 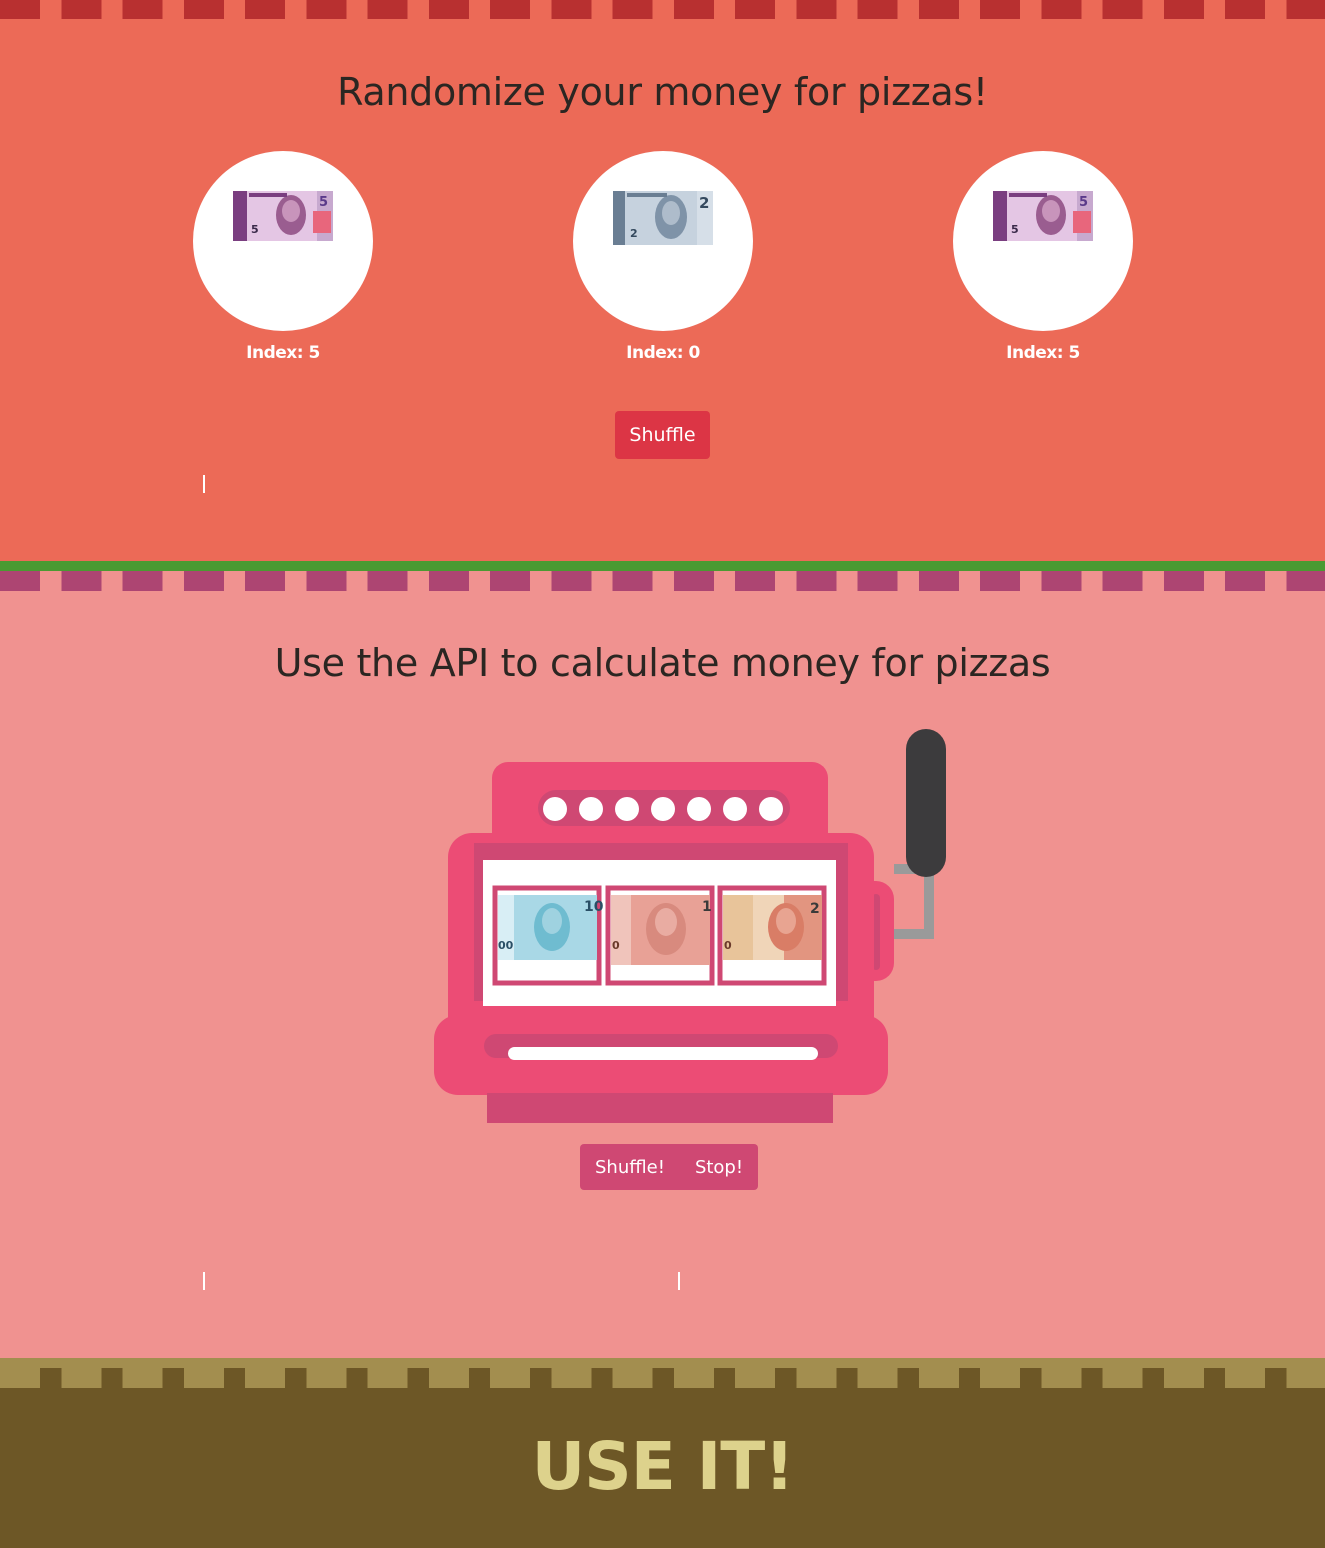 I want to click on coin-slot-3: 5 5 Index: 5, so click(x=1043, y=257).